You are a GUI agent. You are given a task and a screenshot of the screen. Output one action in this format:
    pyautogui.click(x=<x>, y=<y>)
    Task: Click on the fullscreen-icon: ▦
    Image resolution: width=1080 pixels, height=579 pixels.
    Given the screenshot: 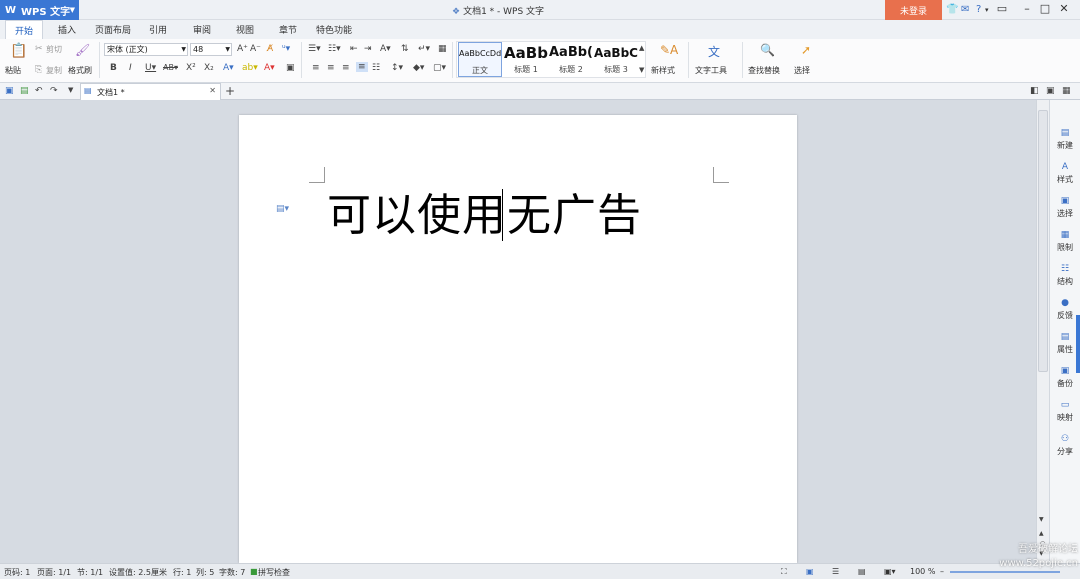 What is the action you would take?
    pyautogui.click(x=1066, y=91)
    